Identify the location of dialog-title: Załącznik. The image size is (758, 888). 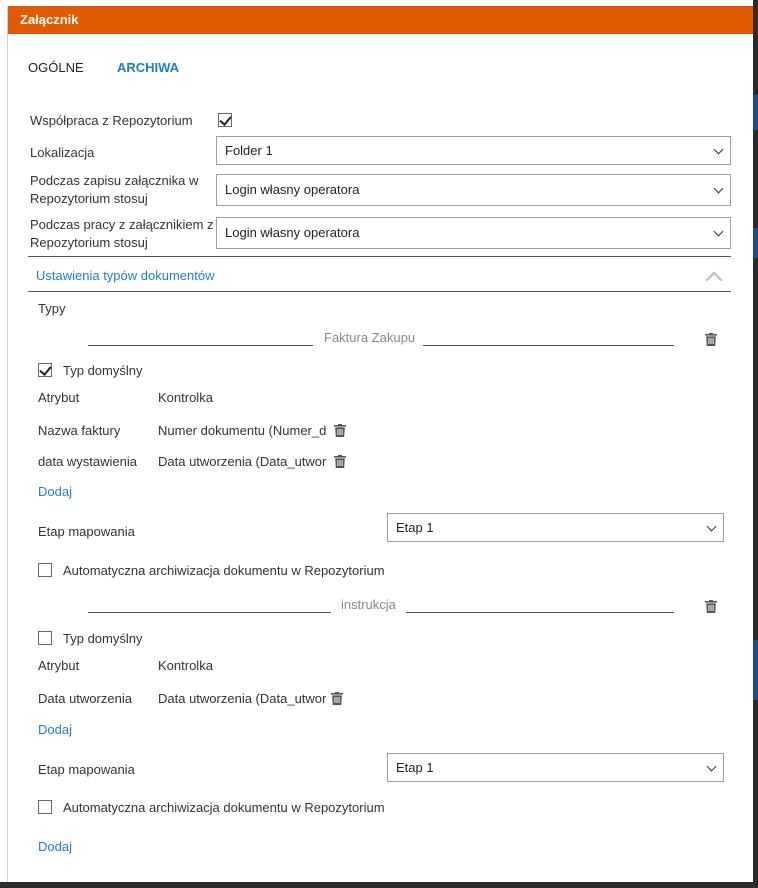
(380, 20).